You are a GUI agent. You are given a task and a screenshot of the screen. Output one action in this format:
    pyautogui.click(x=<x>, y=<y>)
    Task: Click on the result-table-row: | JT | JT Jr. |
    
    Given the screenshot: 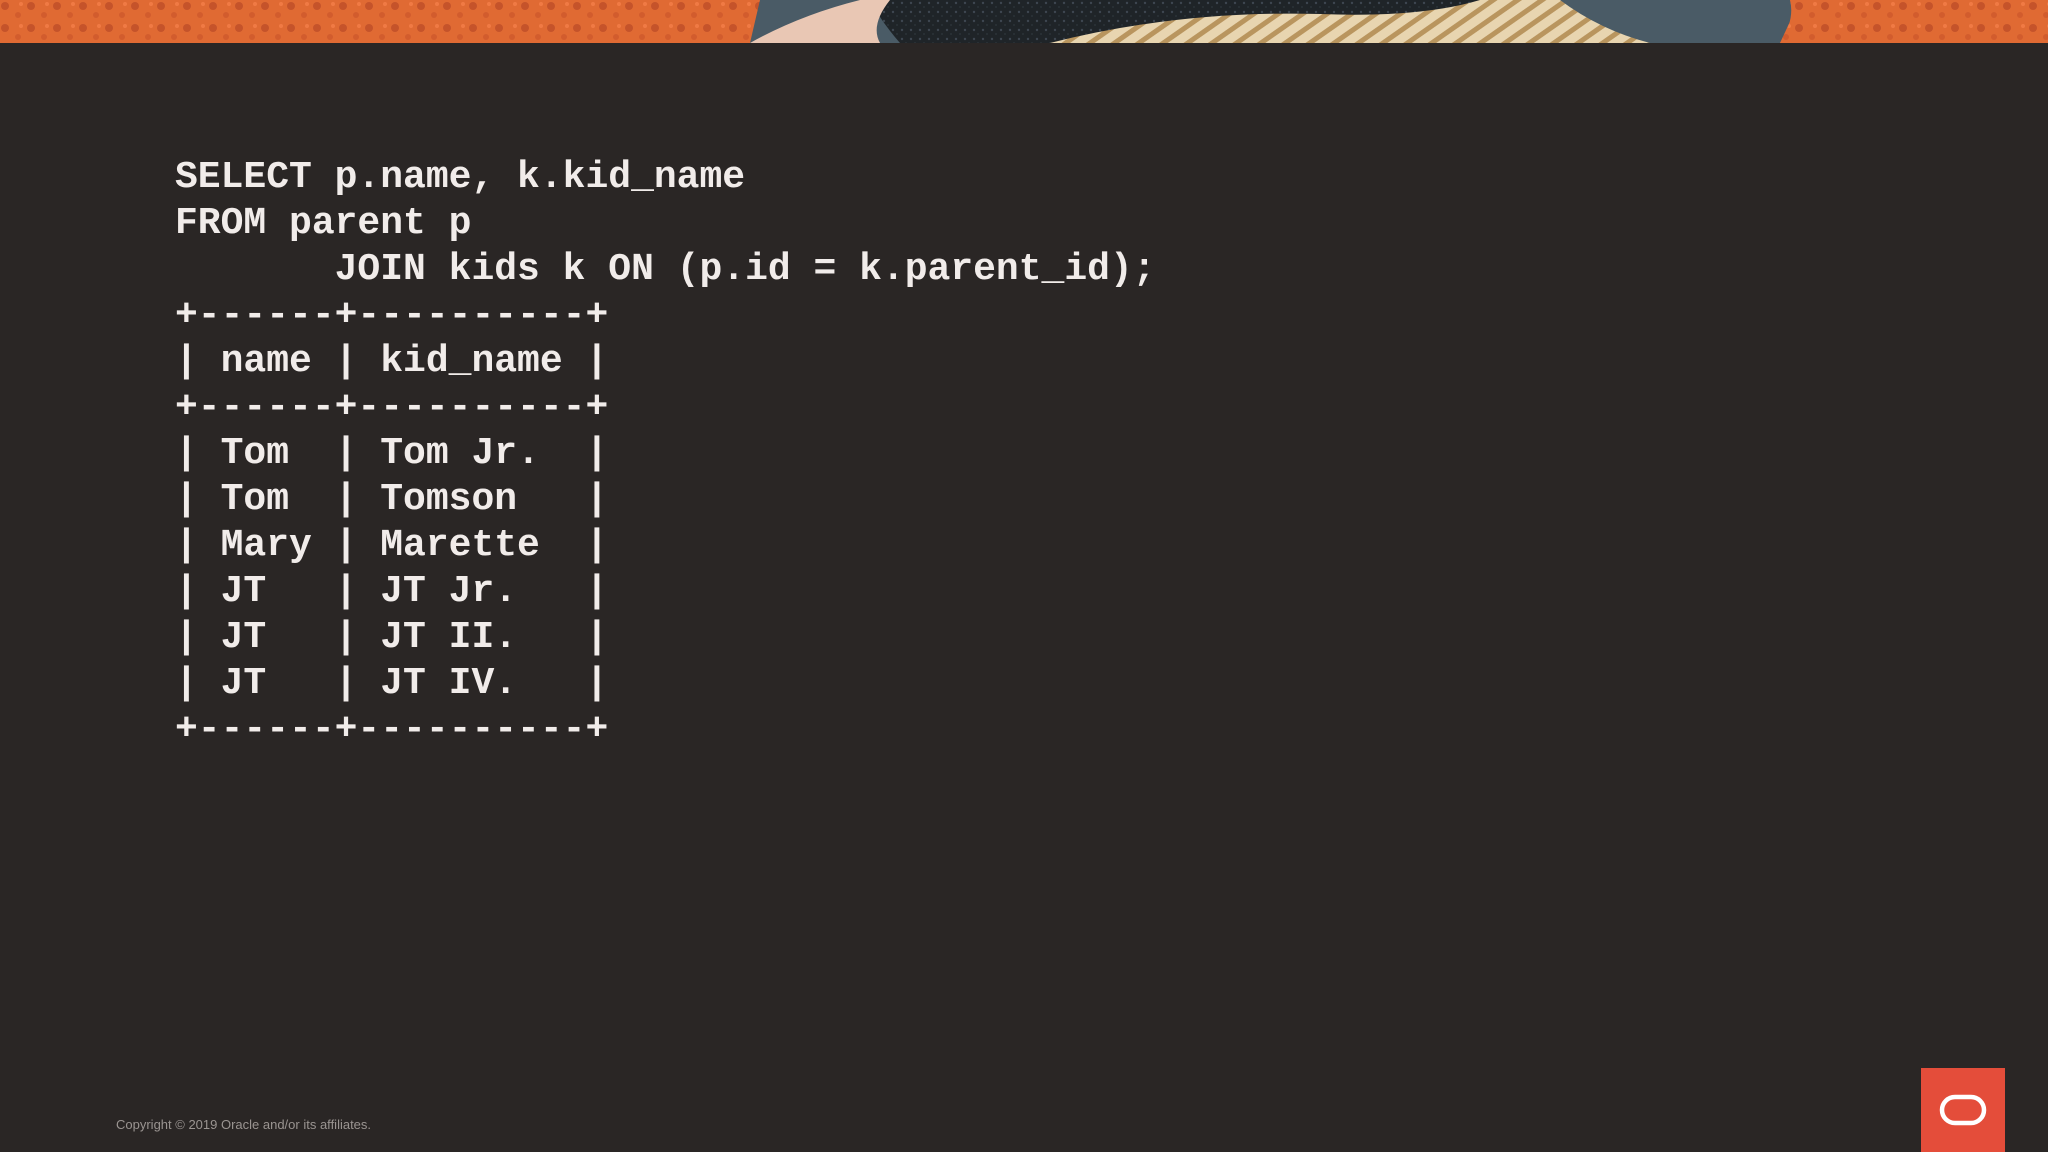 What is the action you would take?
    pyautogui.click(x=392, y=591)
    